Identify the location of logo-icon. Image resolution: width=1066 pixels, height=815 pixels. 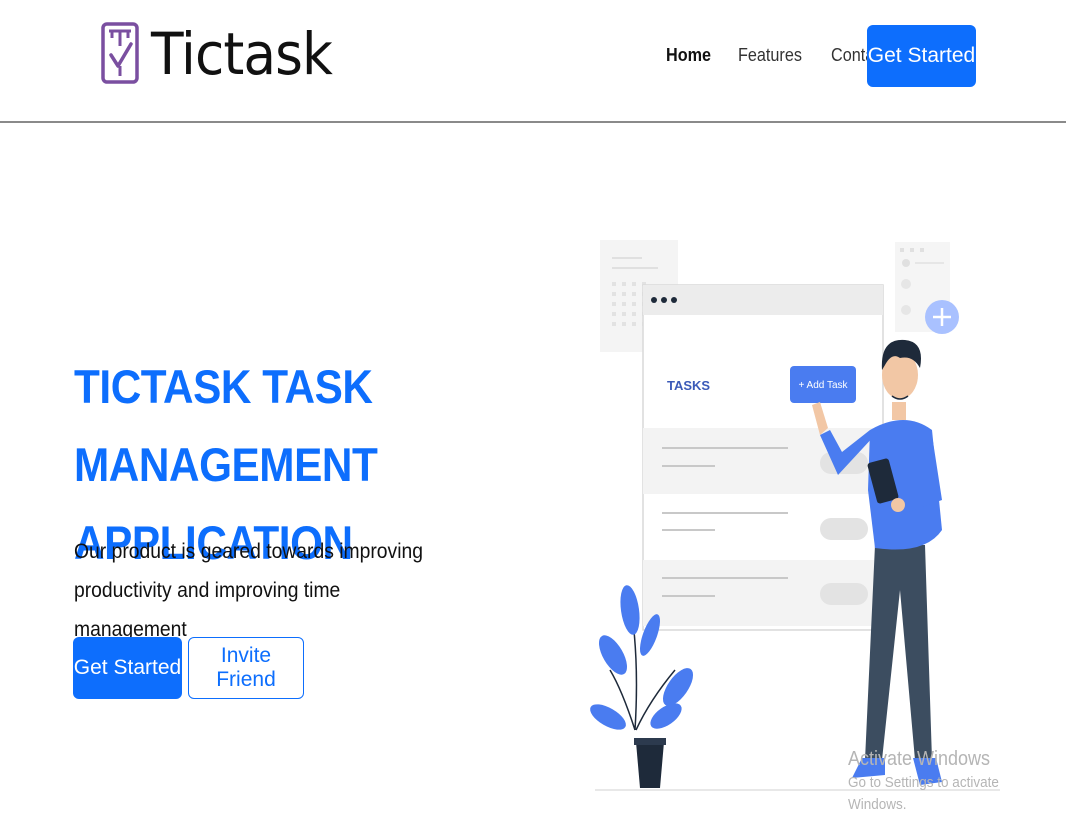
(120, 53).